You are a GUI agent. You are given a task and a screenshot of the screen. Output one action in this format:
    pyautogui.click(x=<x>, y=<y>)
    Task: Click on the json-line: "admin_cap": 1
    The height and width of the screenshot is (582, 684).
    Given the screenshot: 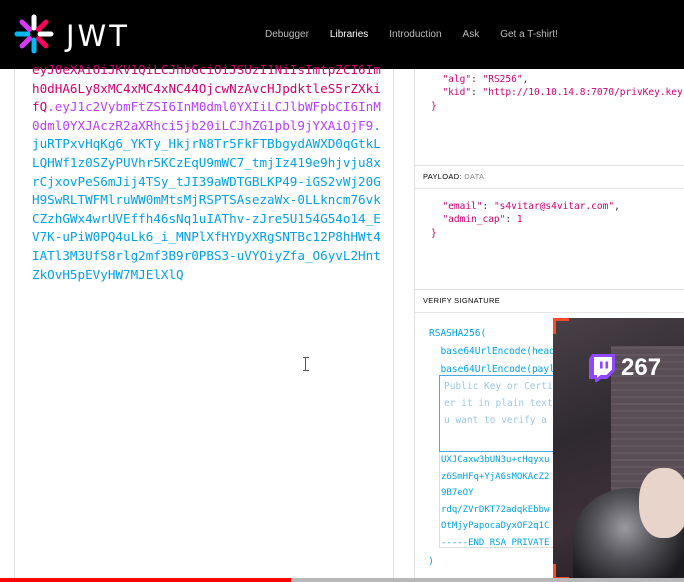 What is the action you would take?
    pyautogui.click(x=482, y=220)
    